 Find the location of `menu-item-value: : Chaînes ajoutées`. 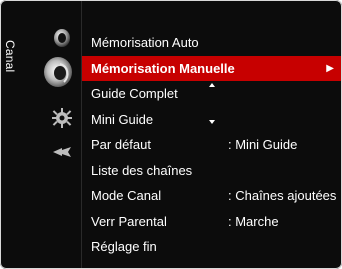

menu-item-value: : Chaînes ajoutées is located at coordinates (282, 195).